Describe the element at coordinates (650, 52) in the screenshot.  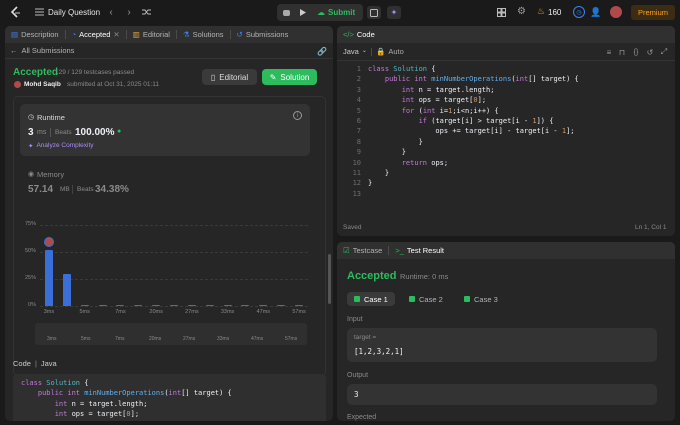
I see `reset-icon: ↺` at that location.